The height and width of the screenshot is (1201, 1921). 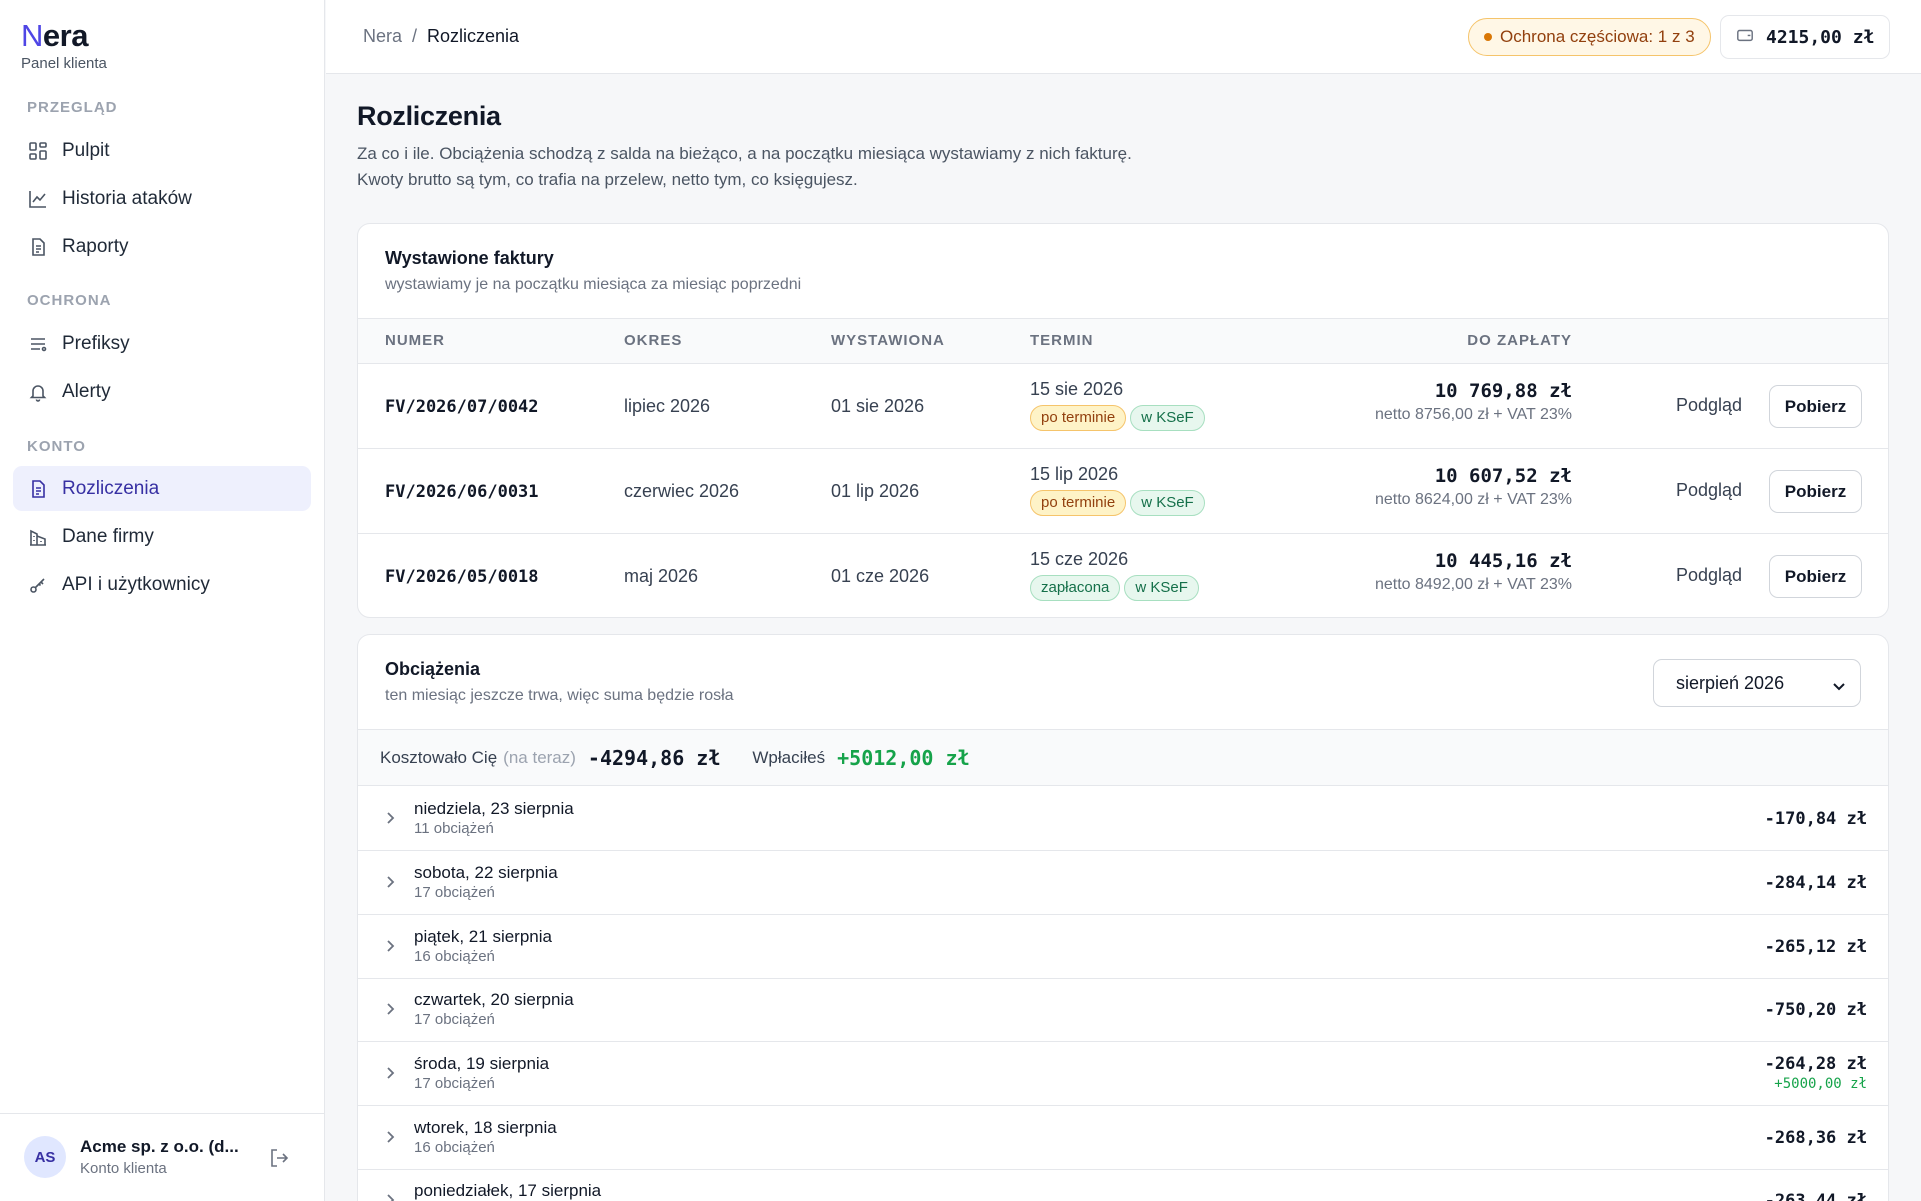 What do you see at coordinates (473, 36) in the screenshot?
I see `breadcrumb-current: Rozliczenia` at bounding box center [473, 36].